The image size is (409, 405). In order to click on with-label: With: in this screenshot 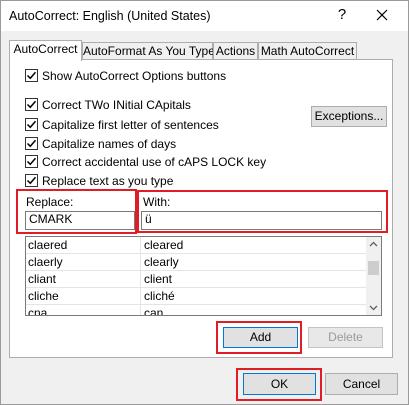, I will do `click(157, 202)`.